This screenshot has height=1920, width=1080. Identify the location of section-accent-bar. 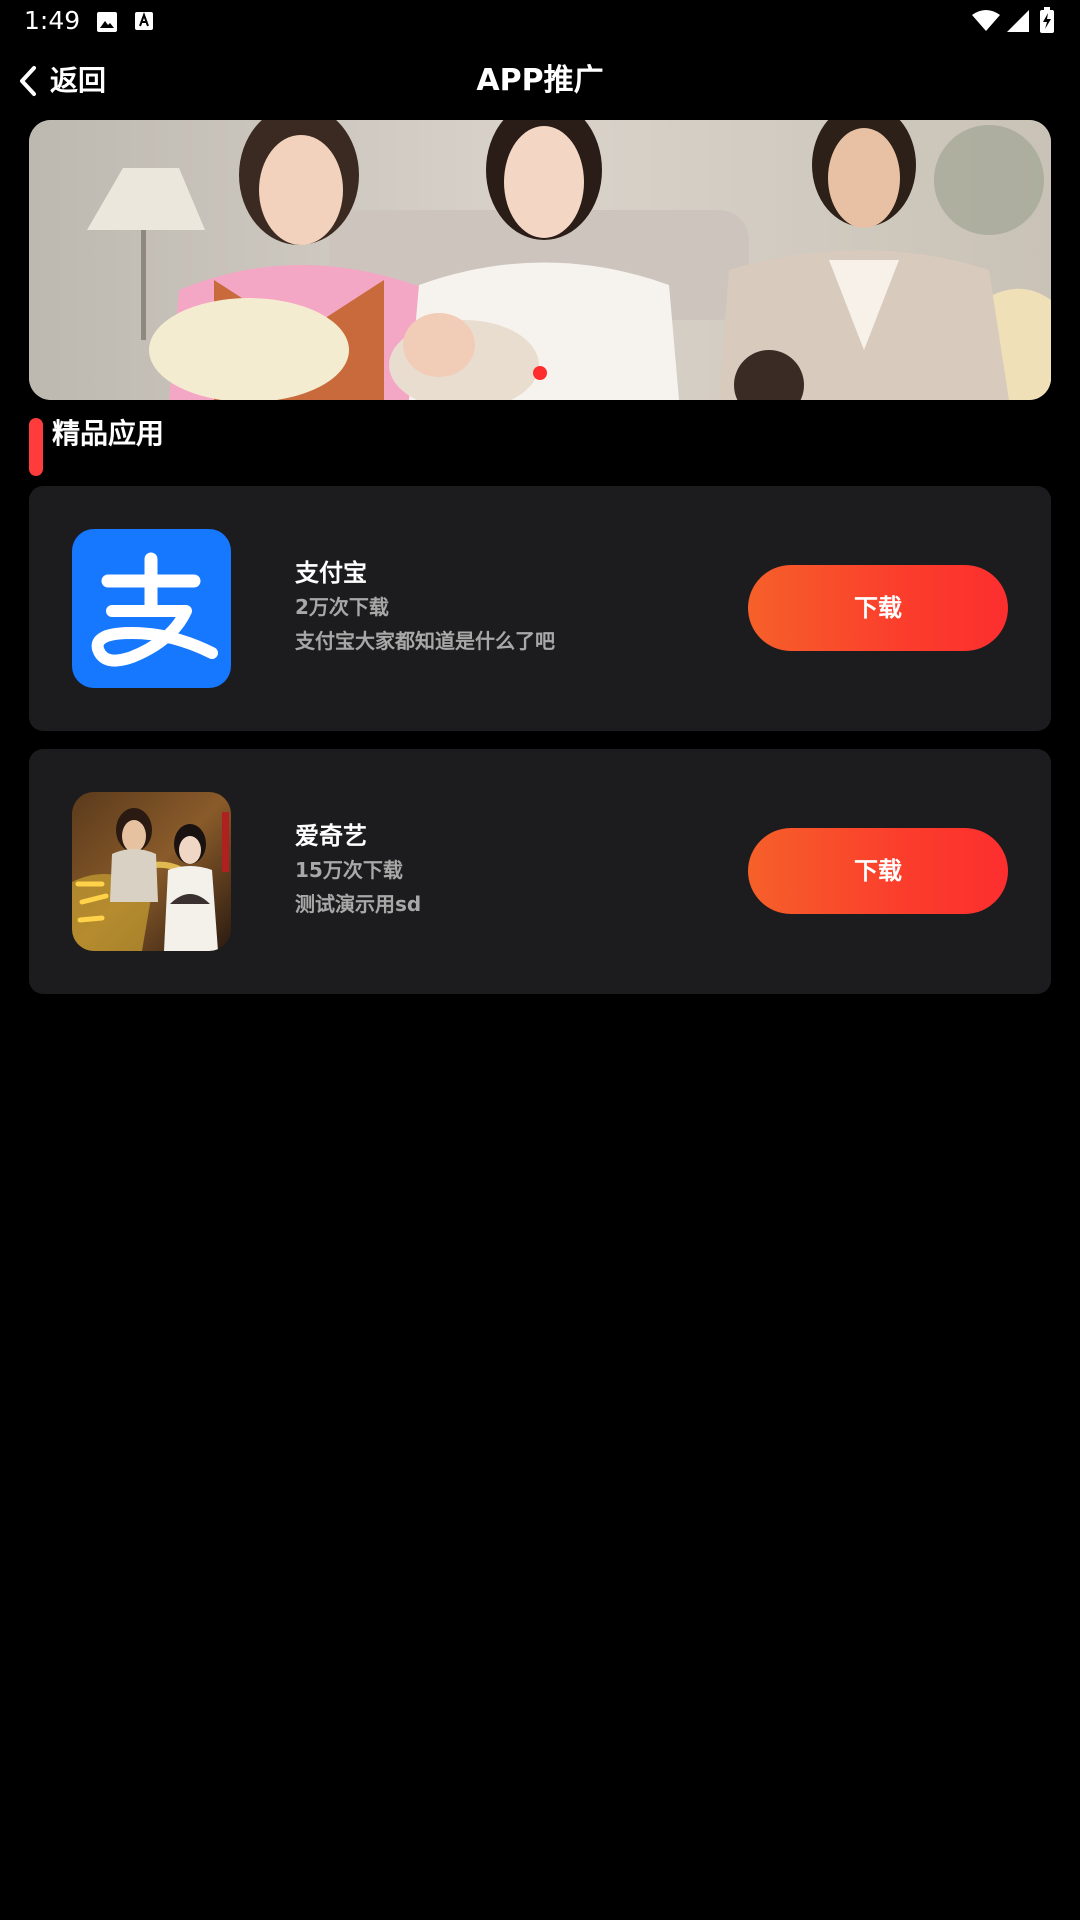
(36, 447).